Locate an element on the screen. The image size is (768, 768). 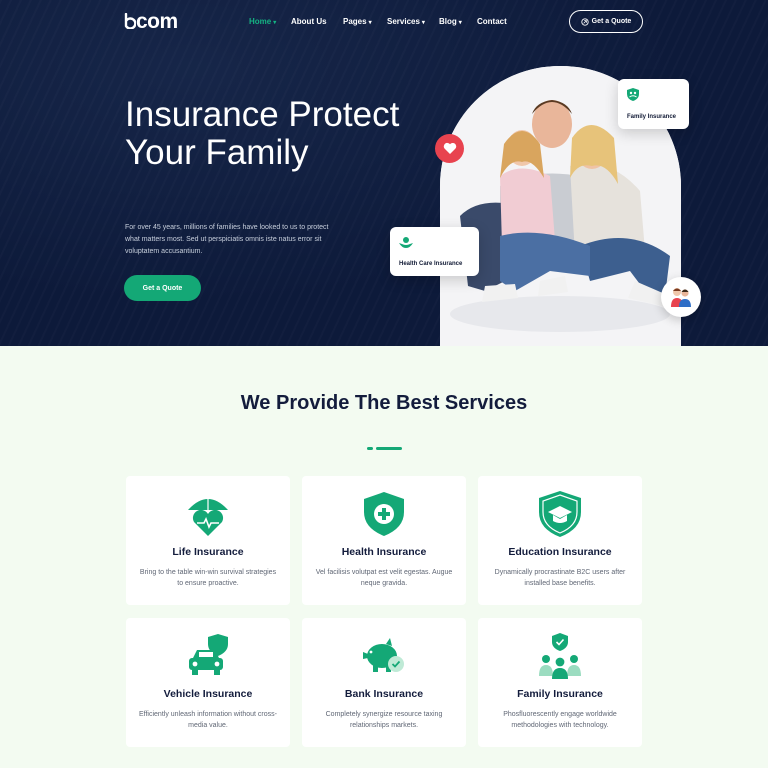
umbrella-heart-icon is located at coordinates (208, 516).